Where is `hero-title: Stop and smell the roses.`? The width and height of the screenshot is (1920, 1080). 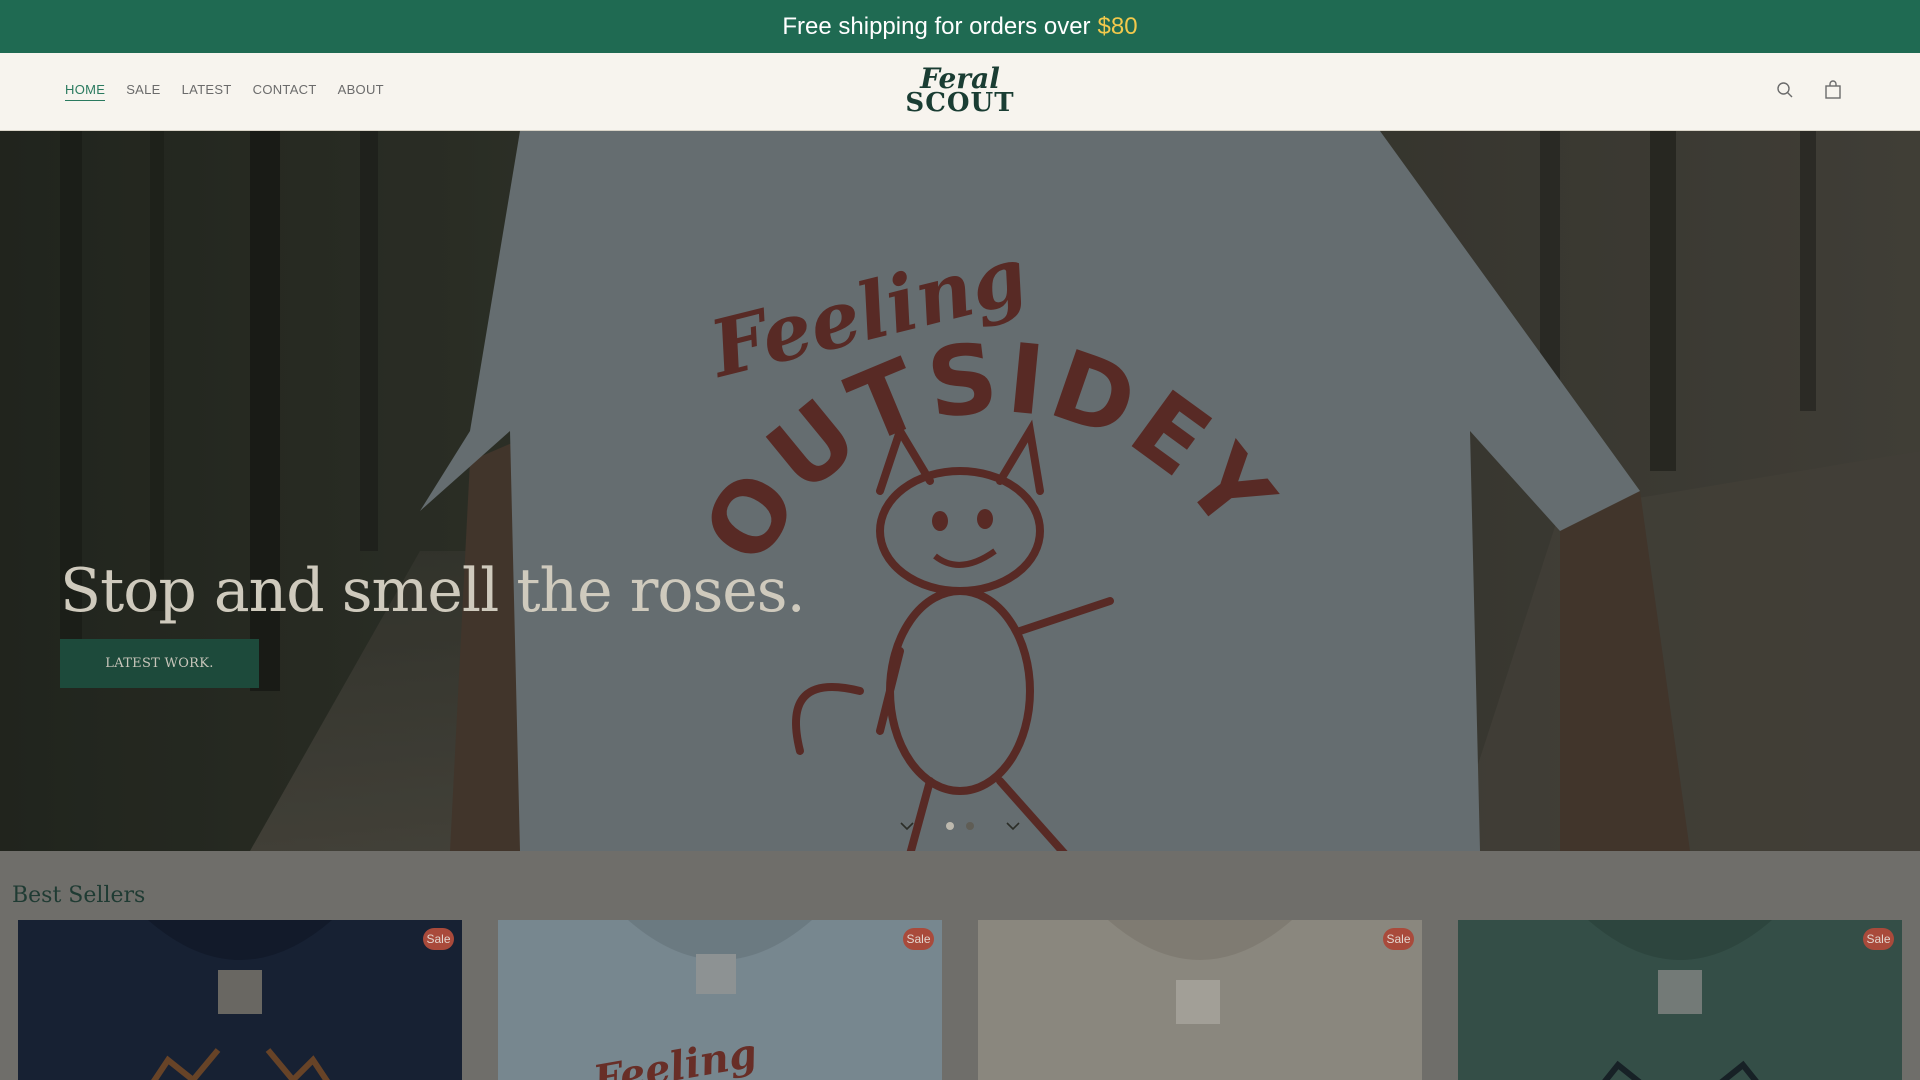 hero-title: Stop and smell the roses. is located at coordinates (433, 591).